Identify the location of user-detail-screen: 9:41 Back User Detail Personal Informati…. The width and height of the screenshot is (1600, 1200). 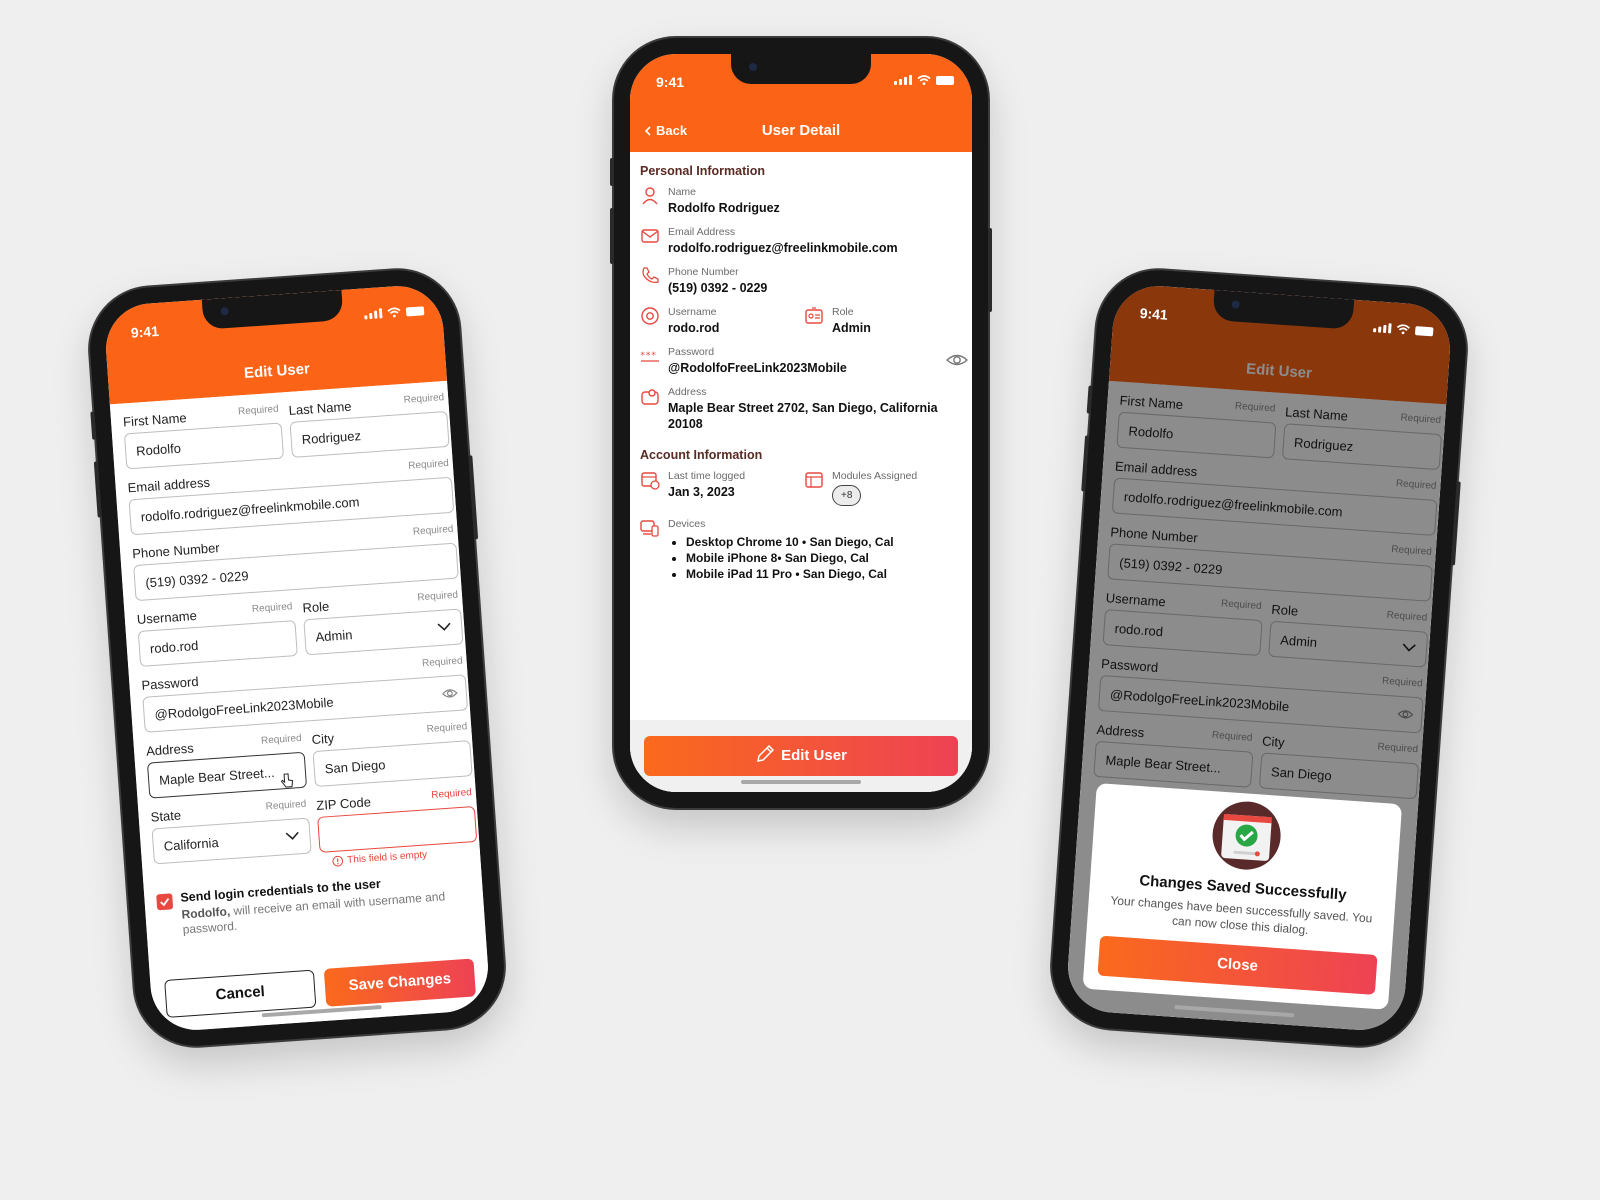
(801, 423).